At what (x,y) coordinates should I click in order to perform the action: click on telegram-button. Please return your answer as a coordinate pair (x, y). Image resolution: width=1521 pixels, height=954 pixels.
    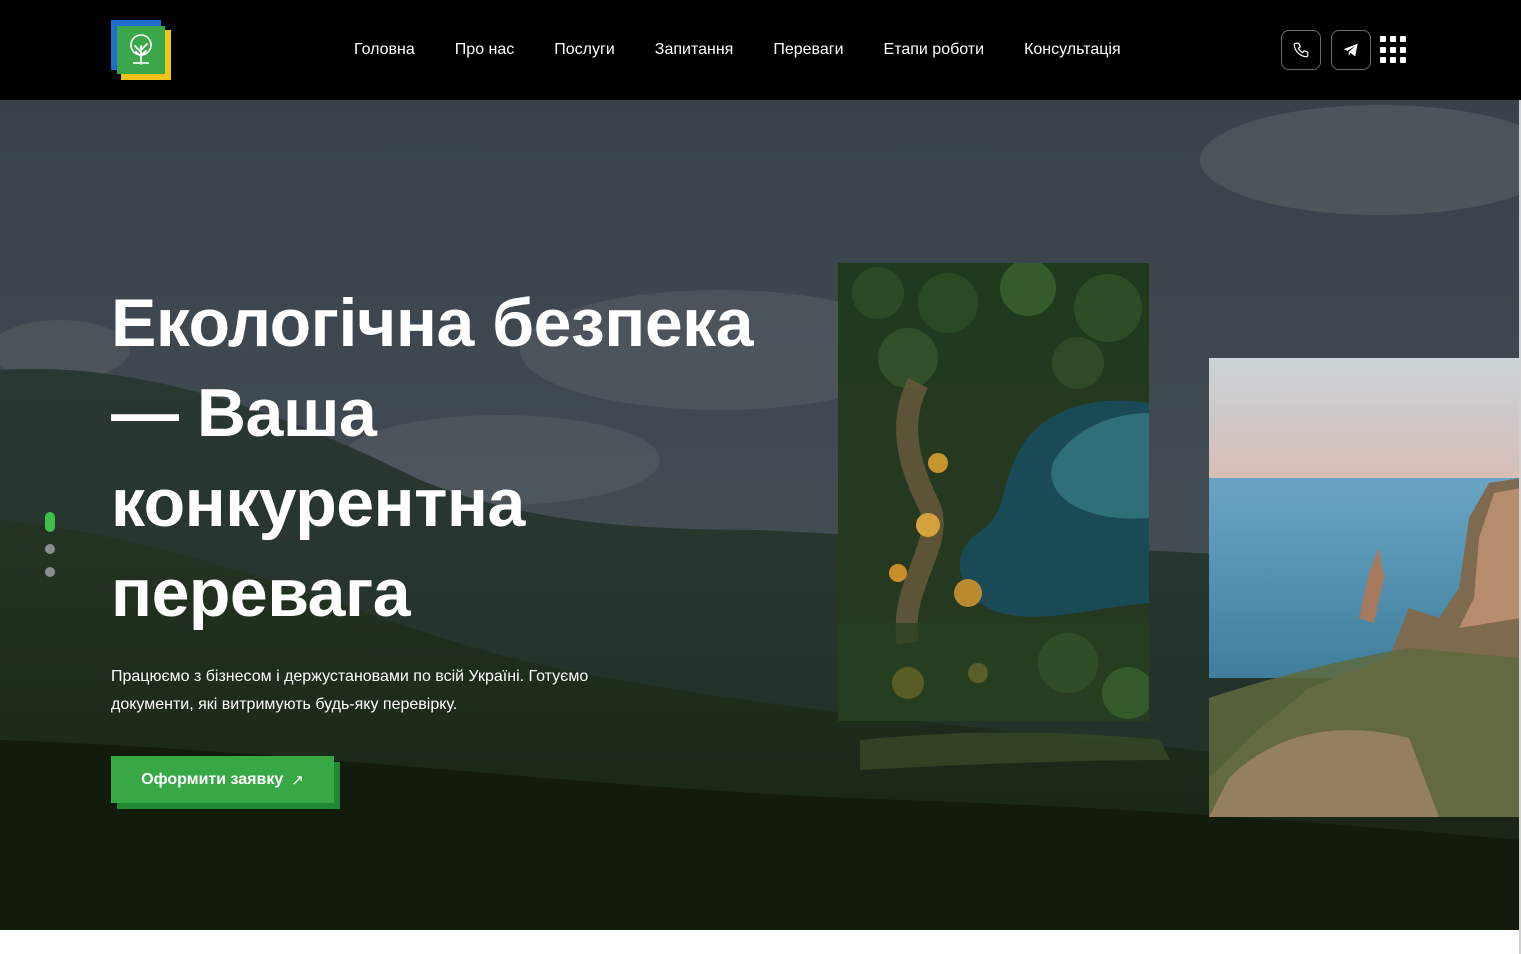
    Looking at the image, I should click on (1351, 50).